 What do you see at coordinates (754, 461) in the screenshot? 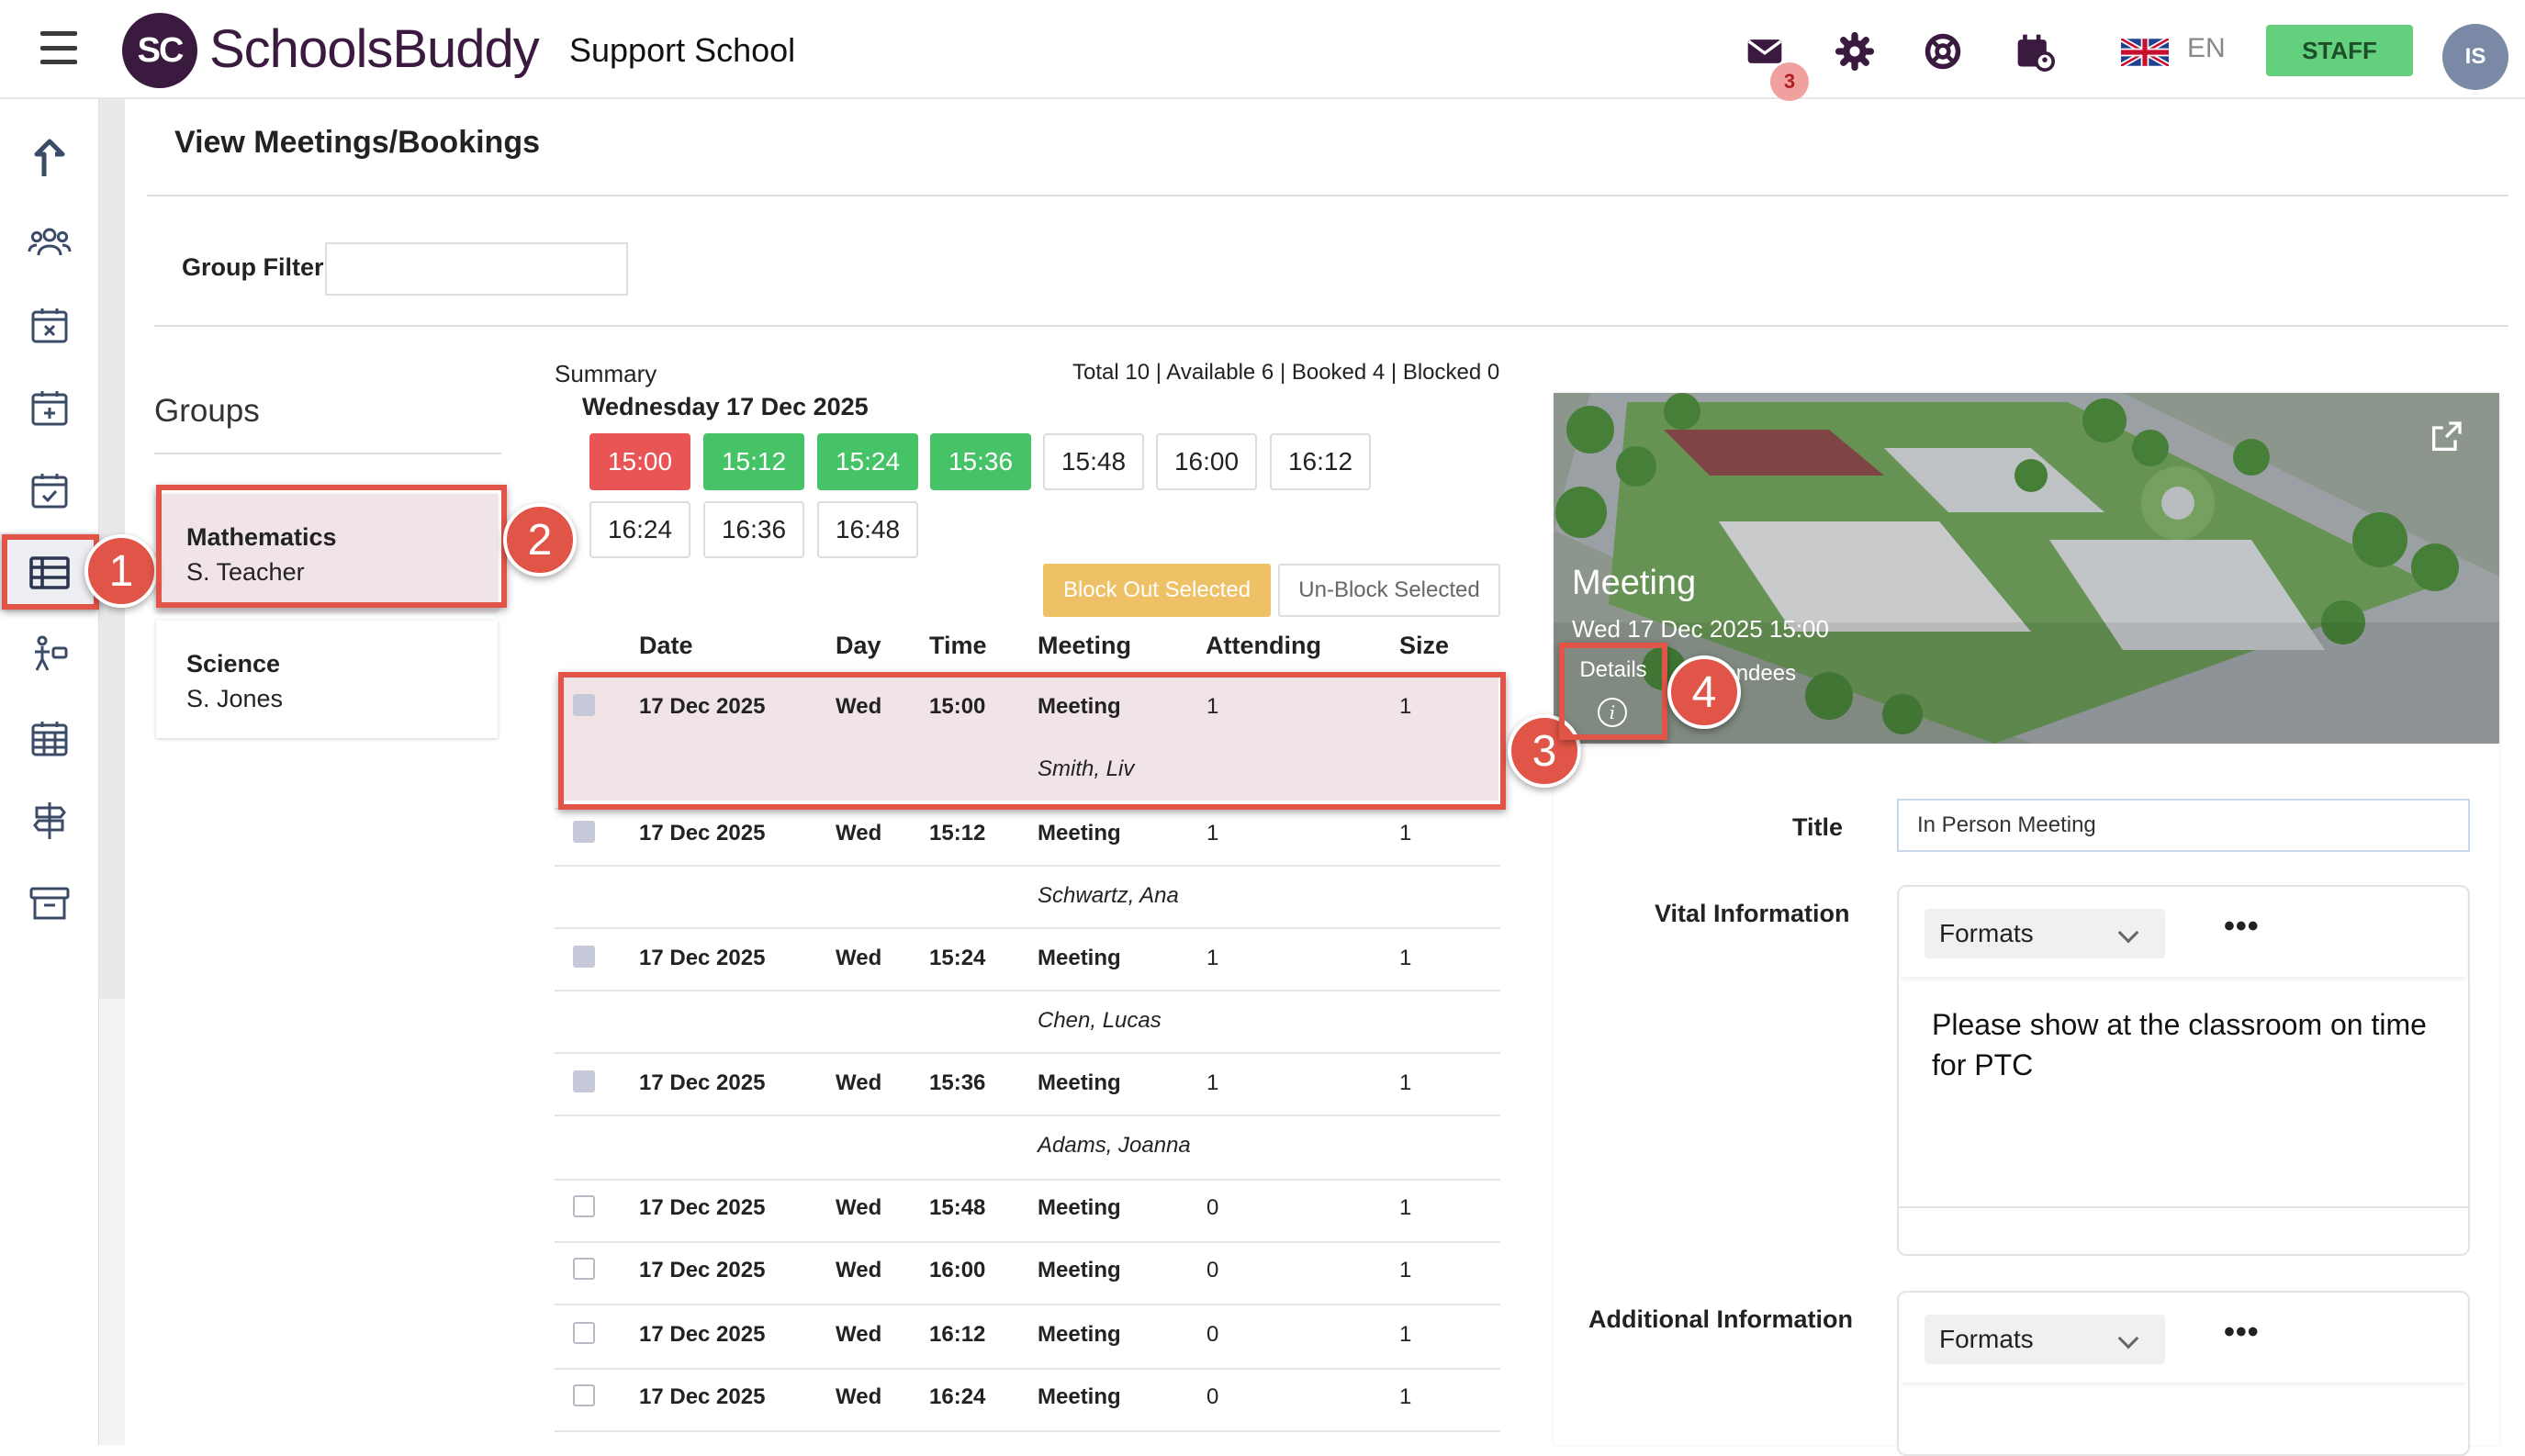
I see `time-slot-1512: 15:12` at bounding box center [754, 461].